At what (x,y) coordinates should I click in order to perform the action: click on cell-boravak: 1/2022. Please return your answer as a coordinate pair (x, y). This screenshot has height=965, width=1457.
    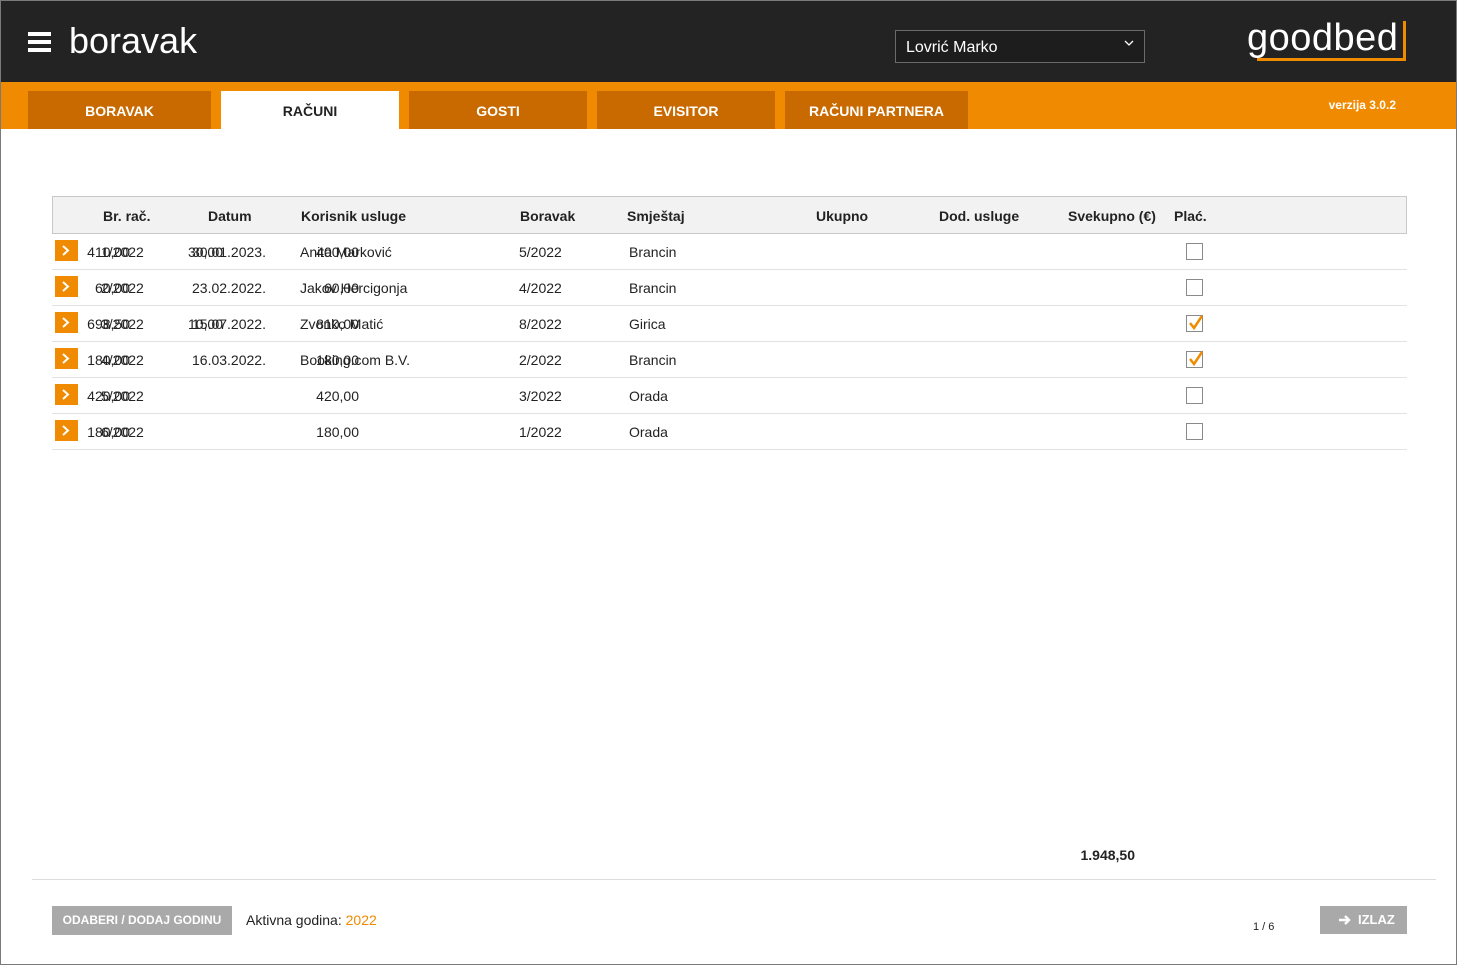
    Looking at the image, I should click on (540, 432).